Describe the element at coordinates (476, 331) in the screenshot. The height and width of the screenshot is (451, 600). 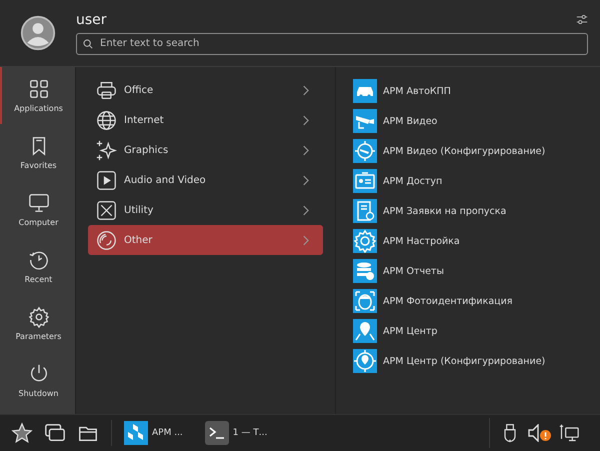
I see `app-item: АРМ Центр` at that location.